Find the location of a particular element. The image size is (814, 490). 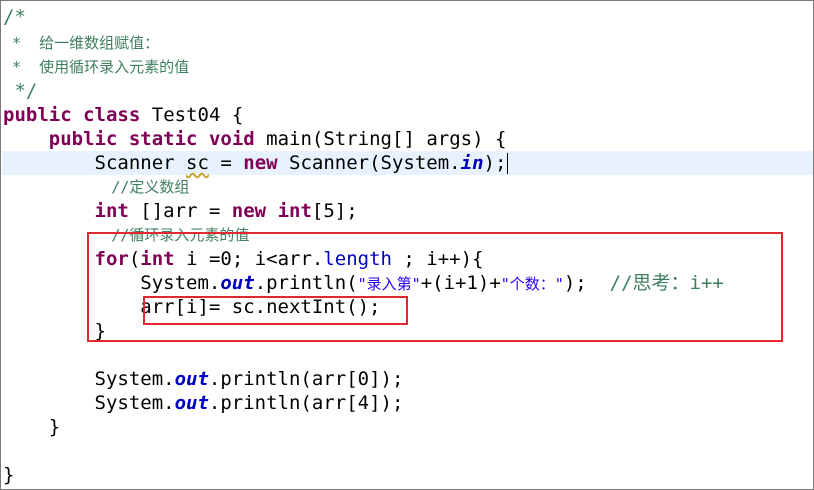

code-line-scanner: Scanner sc = new Scanner(System.in); is located at coordinates (256, 163).